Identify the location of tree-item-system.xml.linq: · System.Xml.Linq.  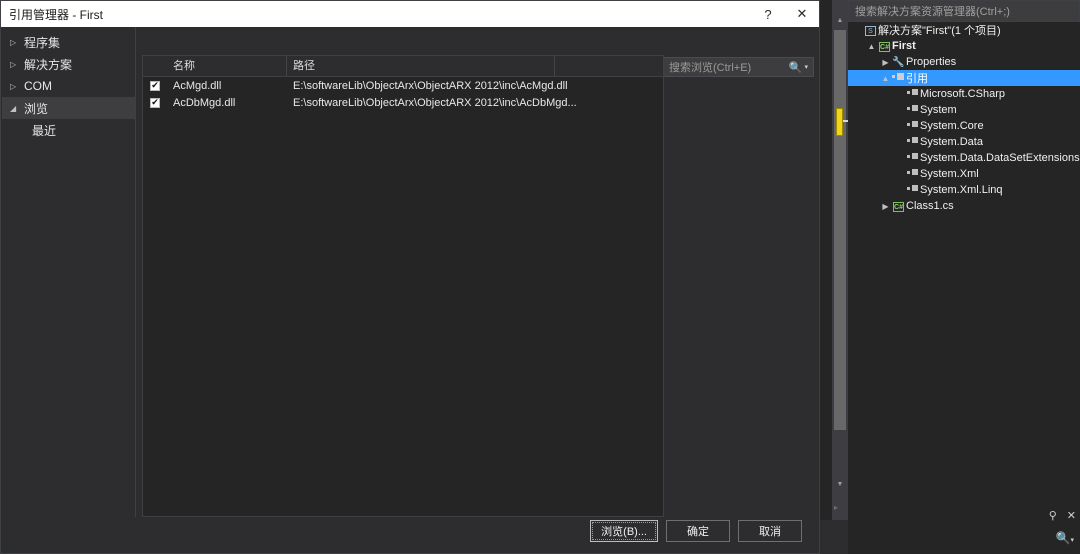
(964, 190).